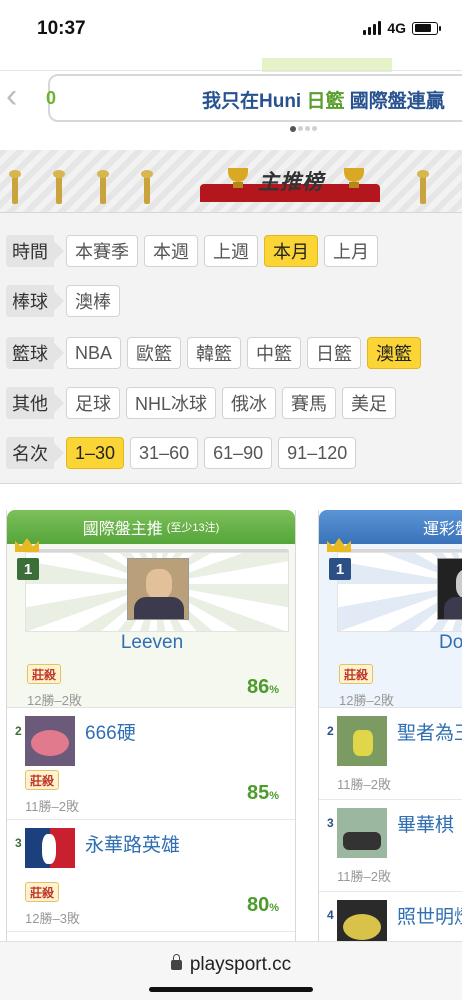  Describe the element at coordinates (291, 251) in the screenshot. I see `chip-this-month: 本月` at that location.